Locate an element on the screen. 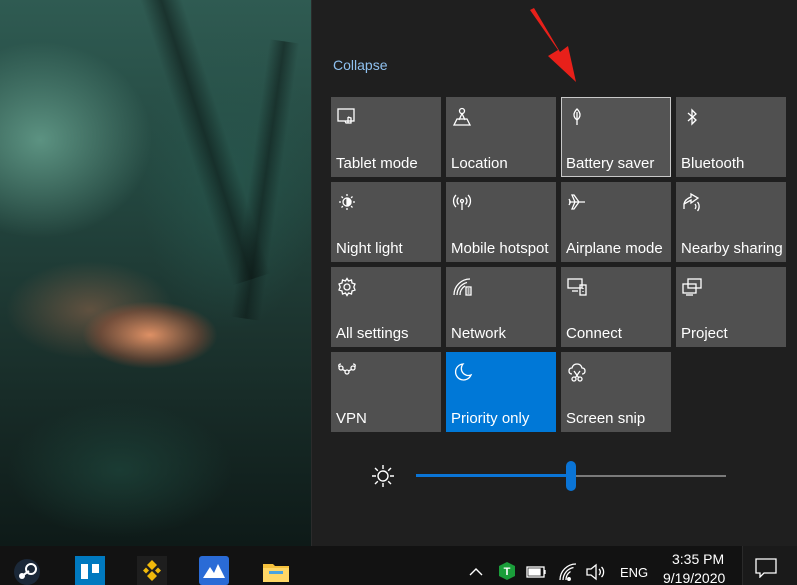  tile-screen-snip: Screen snip is located at coordinates (616, 392).